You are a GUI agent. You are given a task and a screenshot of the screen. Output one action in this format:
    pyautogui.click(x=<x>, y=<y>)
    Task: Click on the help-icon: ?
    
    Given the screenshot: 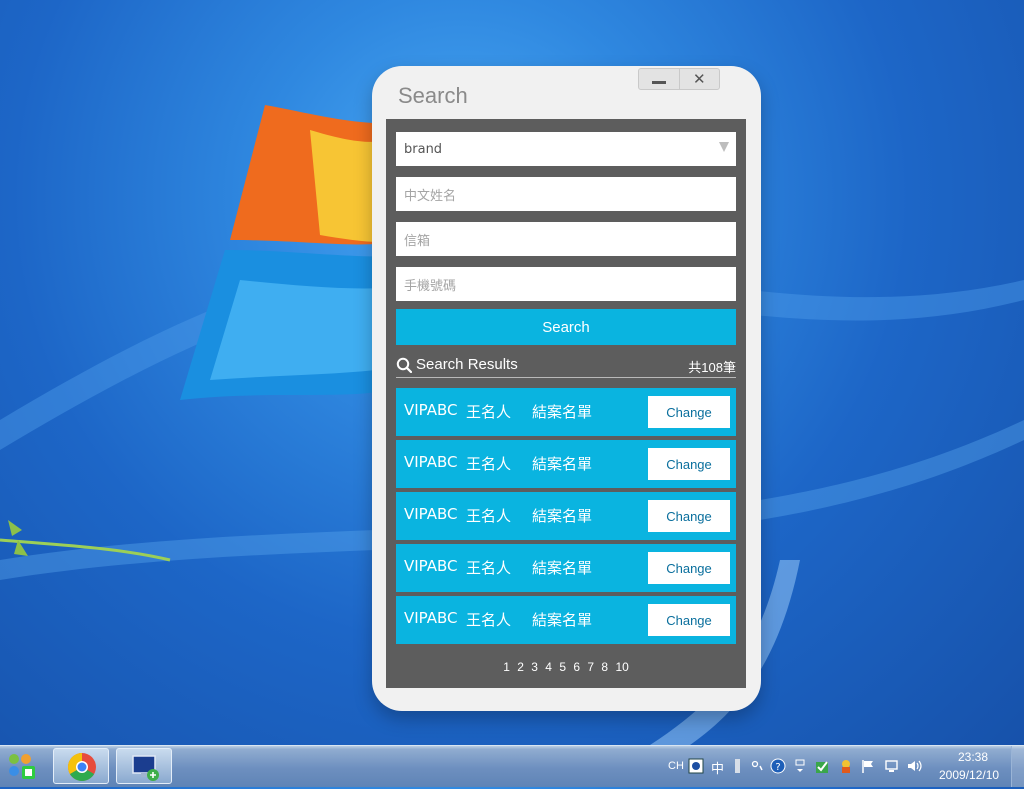 What is the action you would take?
    pyautogui.click(x=778, y=766)
    